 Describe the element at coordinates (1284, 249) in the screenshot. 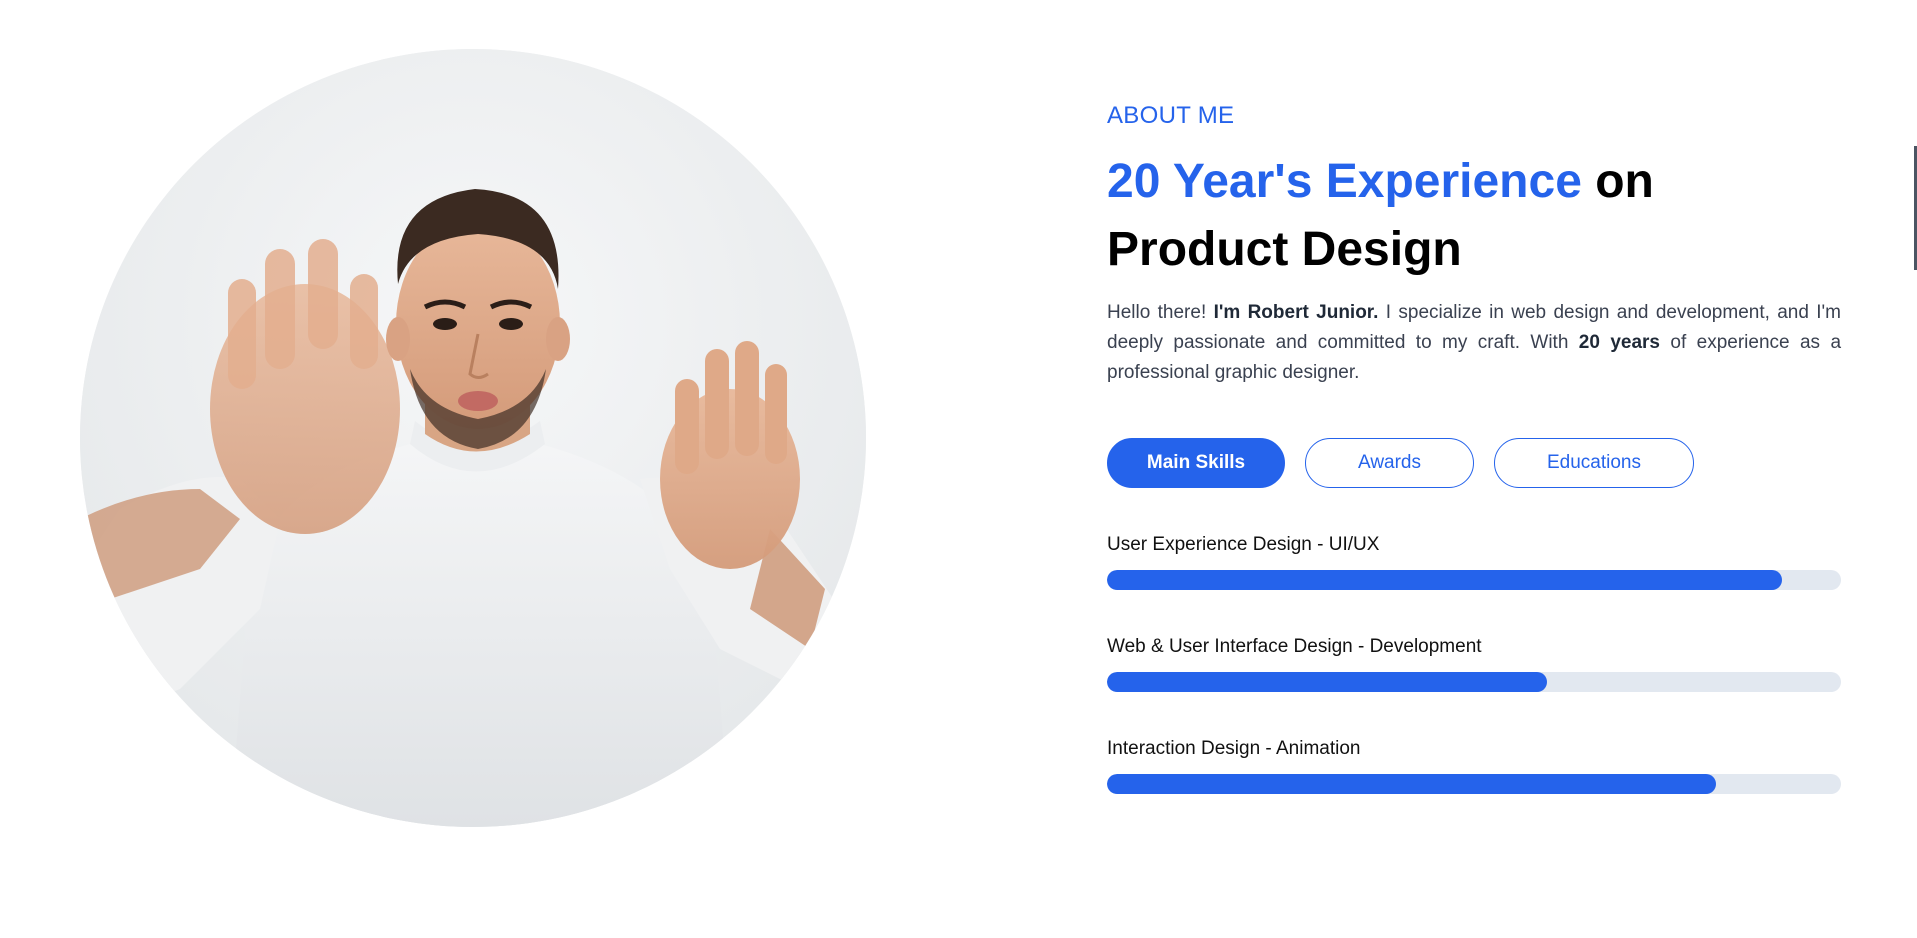

I see `headline-subject: Product Design` at that location.